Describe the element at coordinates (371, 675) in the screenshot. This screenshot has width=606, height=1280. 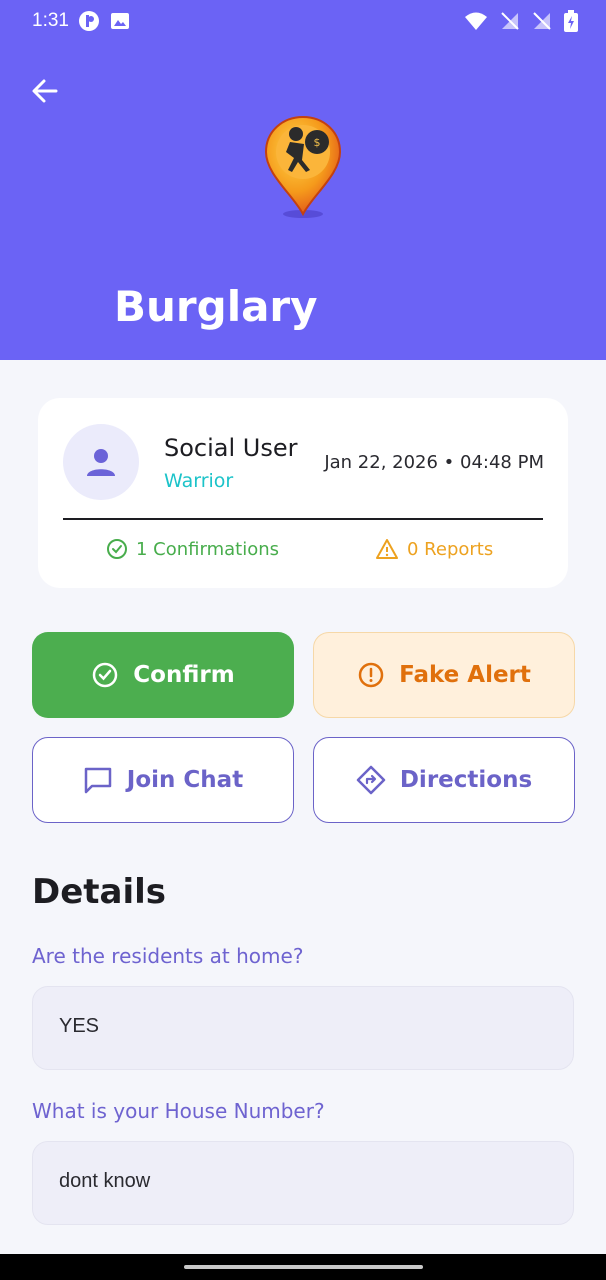
I see `alert-circle-icon` at that location.